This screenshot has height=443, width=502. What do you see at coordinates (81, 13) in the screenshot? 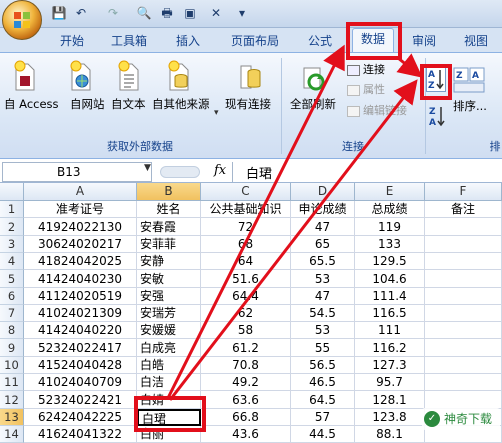
I see `undo-icon: ↶` at bounding box center [81, 13].